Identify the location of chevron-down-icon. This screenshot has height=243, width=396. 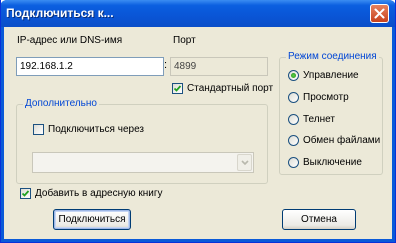
(245, 163).